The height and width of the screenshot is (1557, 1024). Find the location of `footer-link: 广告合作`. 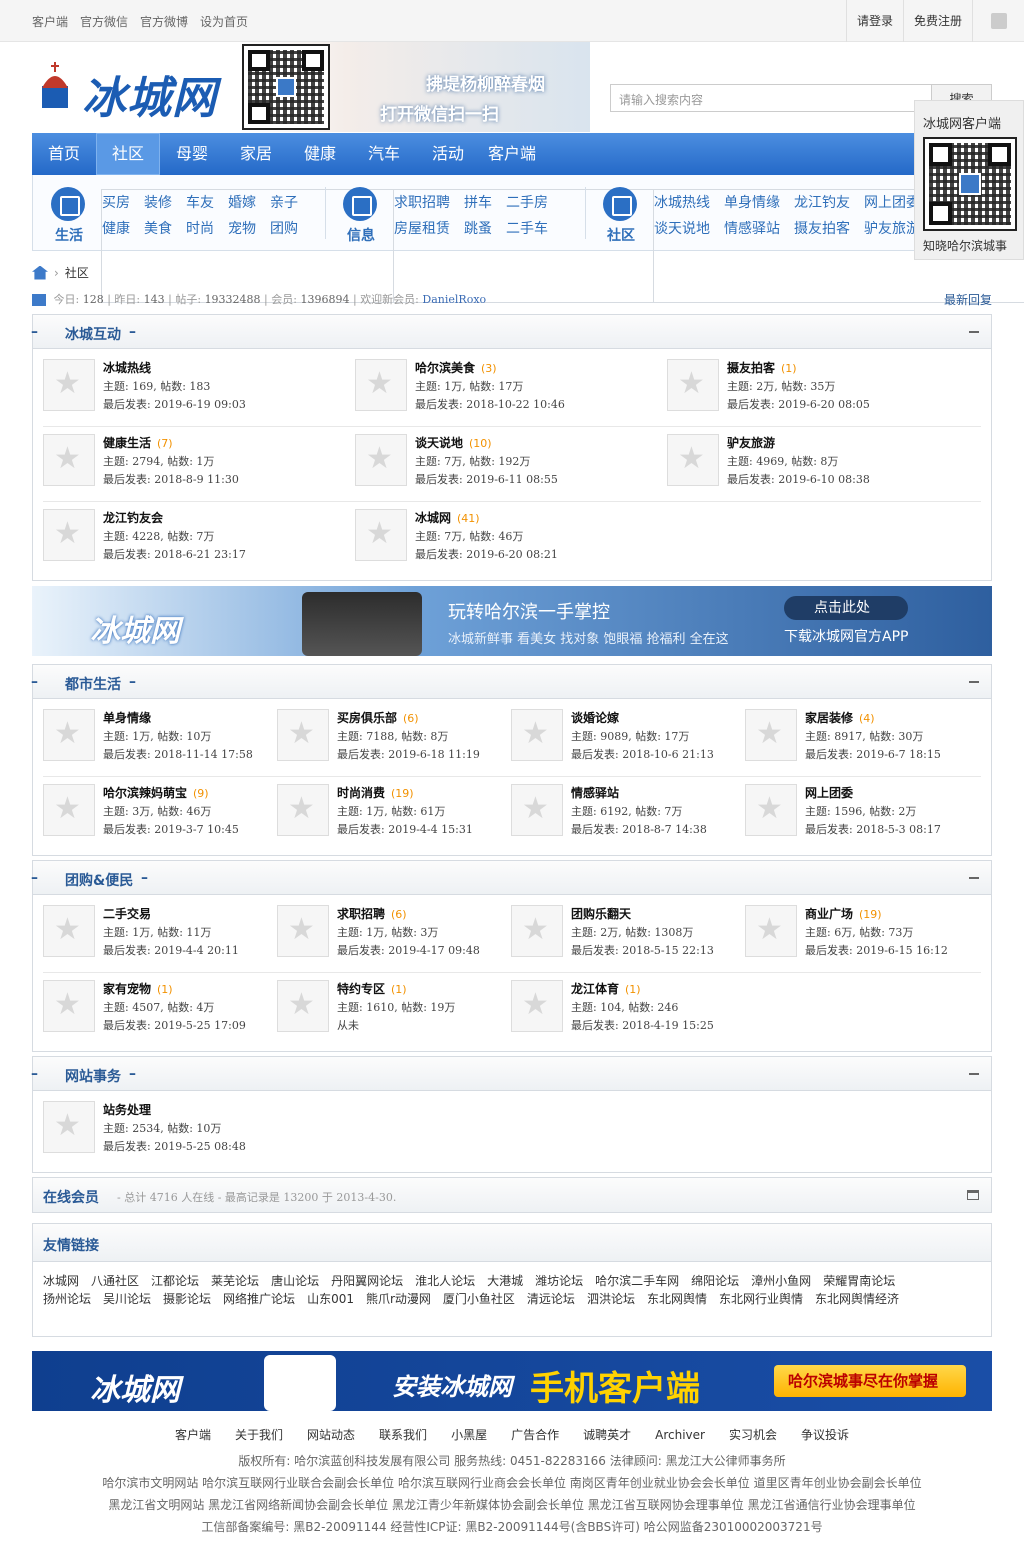

footer-link: 广告合作 is located at coordinates (535, 1435).